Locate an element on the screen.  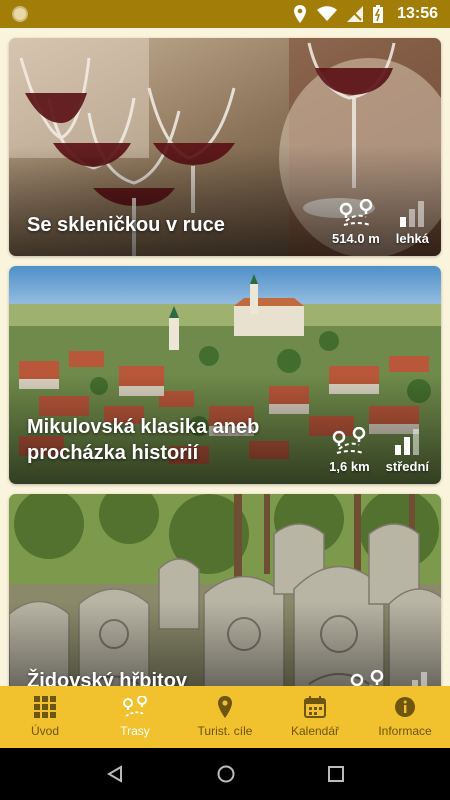
nav-uvod: Úvod is located at coordinates (45, 717).